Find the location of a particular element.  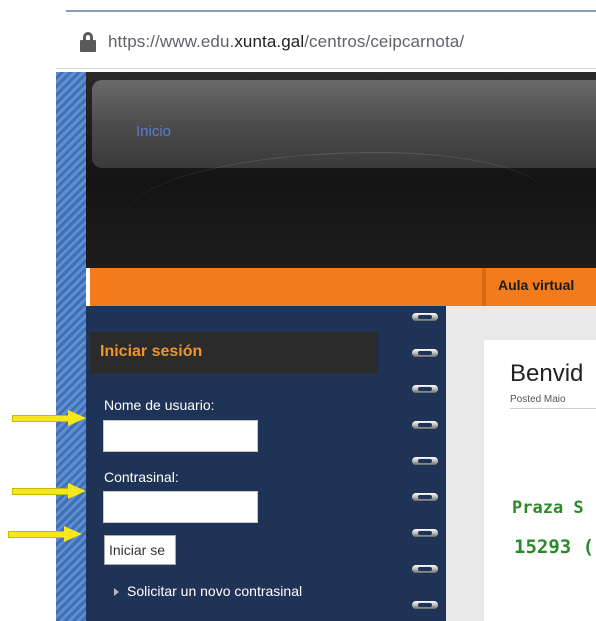

post-address-line: Praza S is located at coordinates (548, 508).